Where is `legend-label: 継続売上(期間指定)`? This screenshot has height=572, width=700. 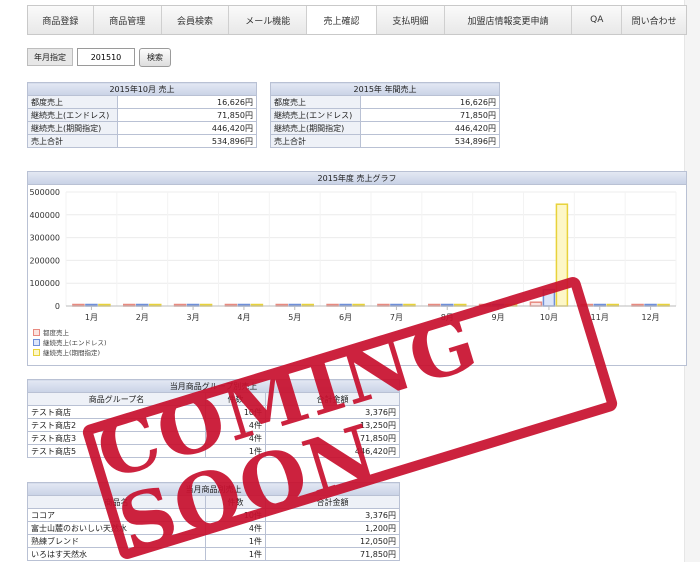
legend-label: 継続売上(期間指定) is located at coordinates (72, 353).